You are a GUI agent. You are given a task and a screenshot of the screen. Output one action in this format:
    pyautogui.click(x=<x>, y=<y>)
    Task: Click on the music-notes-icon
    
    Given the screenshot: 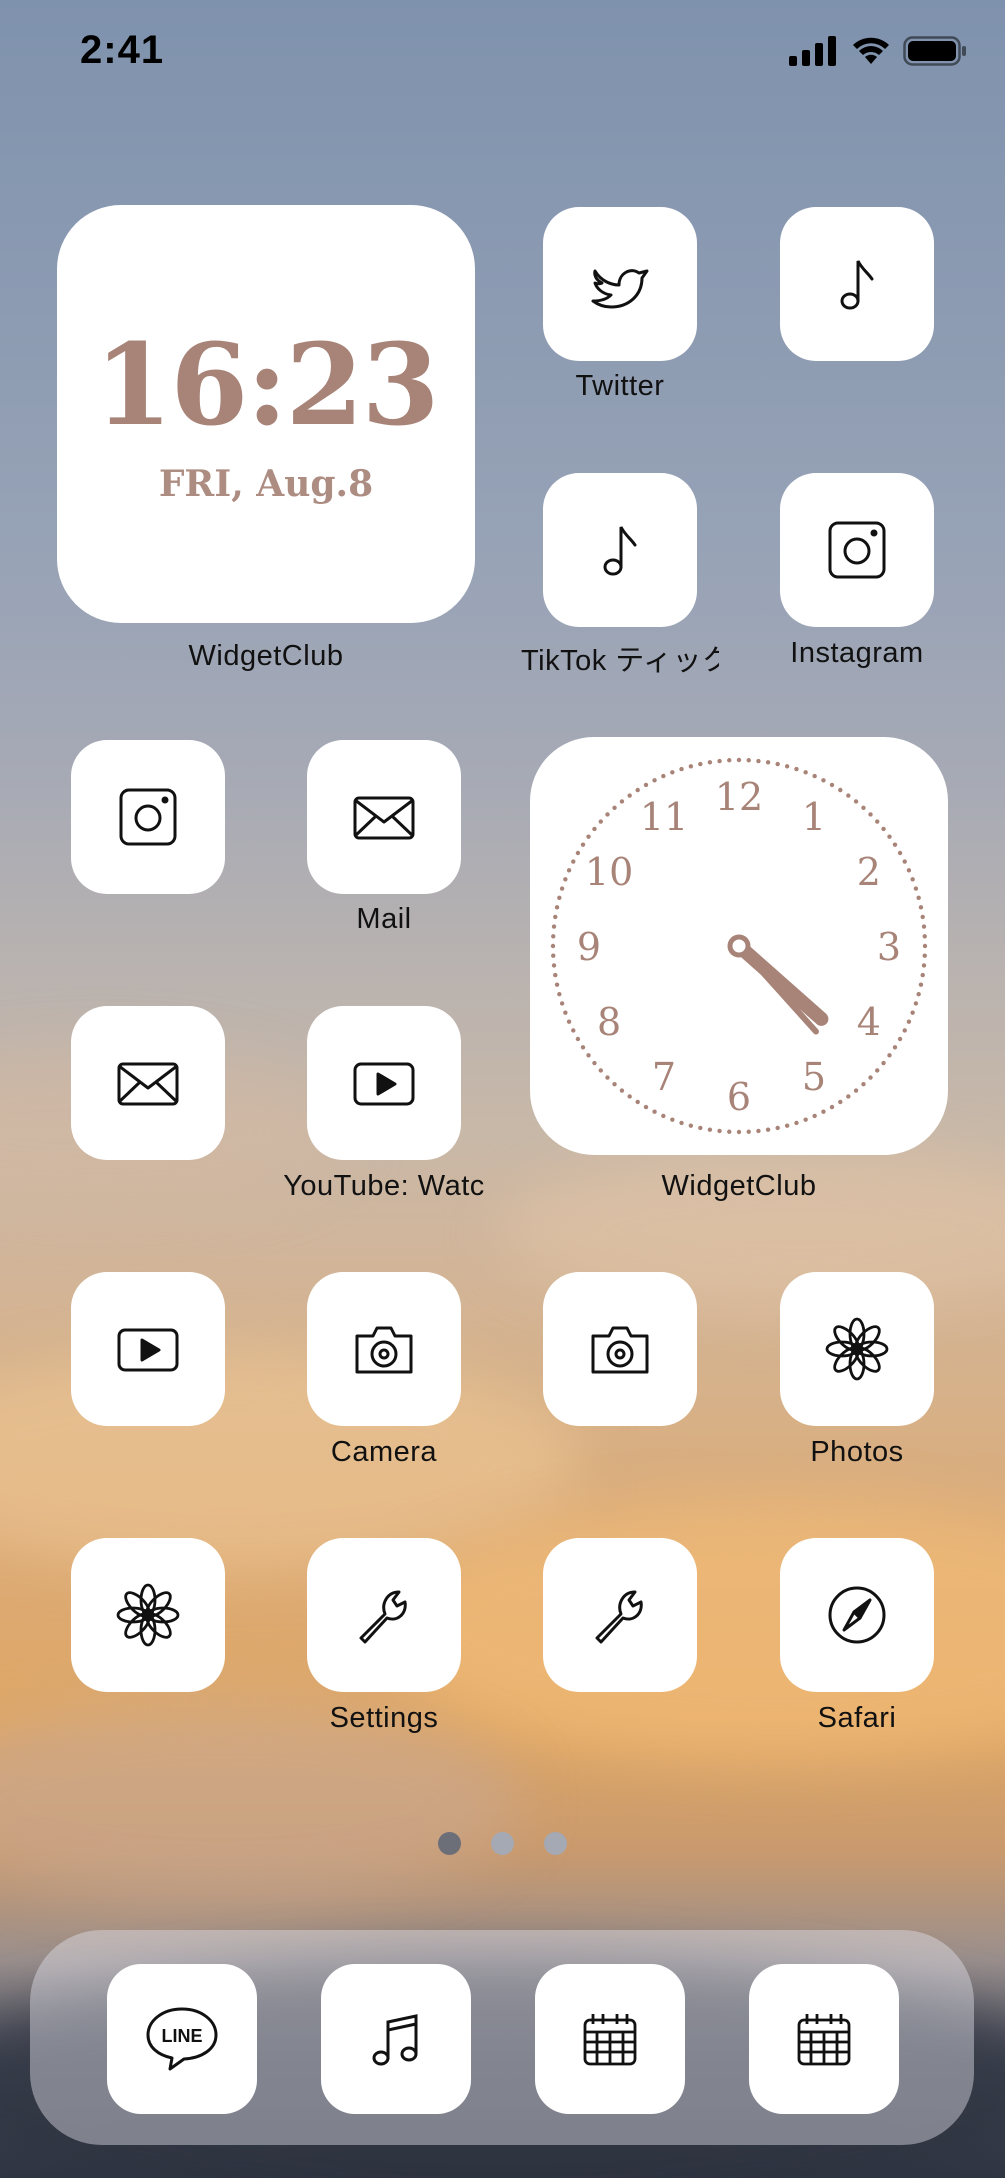 What is the action you would take?
    pyautogui.click(x=395, y=2040)
    